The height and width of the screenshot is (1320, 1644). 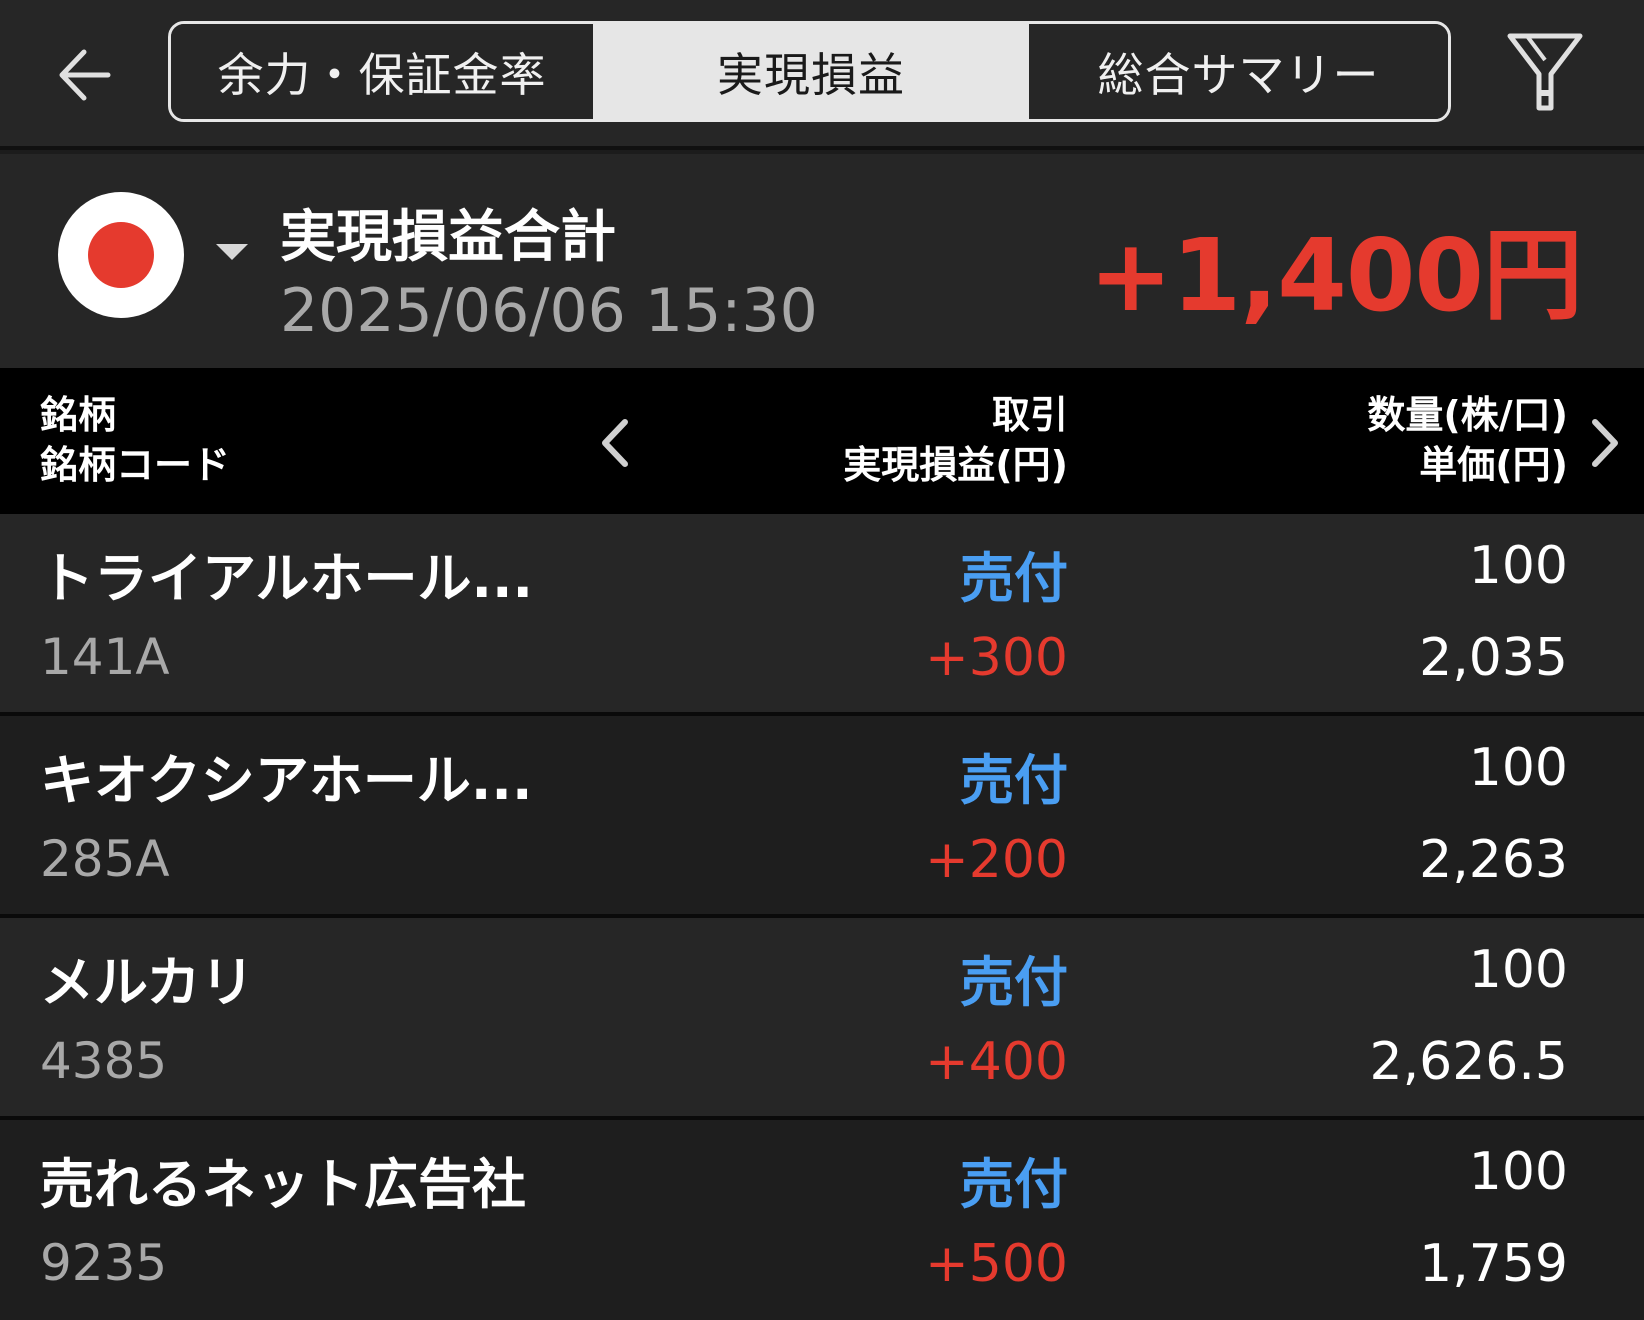 What do you see at coordinates (1493, 658) in the screenshot?
I see `unit-price: 2,035` at bounding box center [1493, 658].